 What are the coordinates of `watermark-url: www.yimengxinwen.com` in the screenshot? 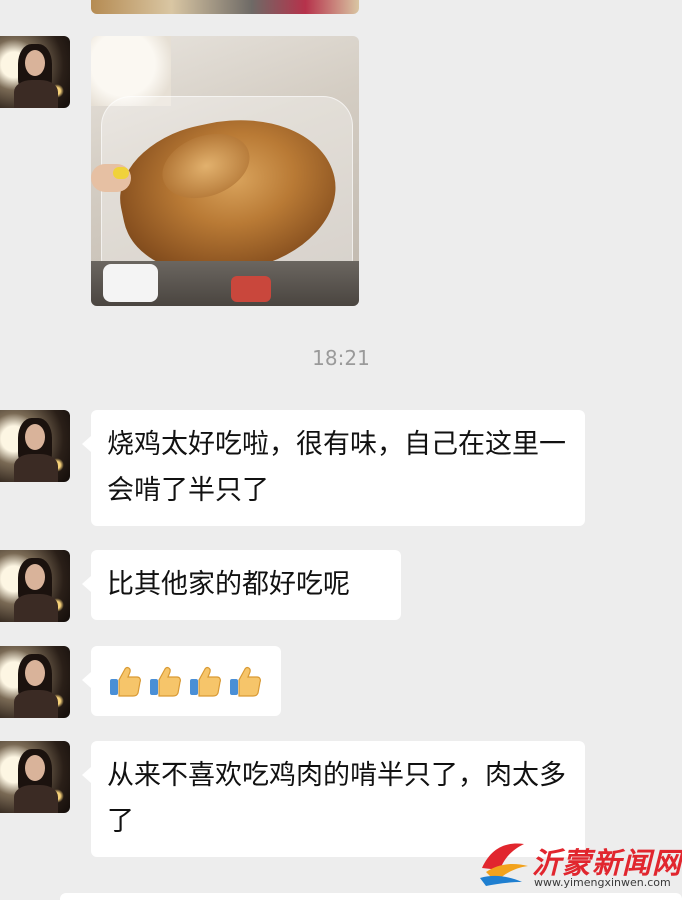 It's located at (602, 882).